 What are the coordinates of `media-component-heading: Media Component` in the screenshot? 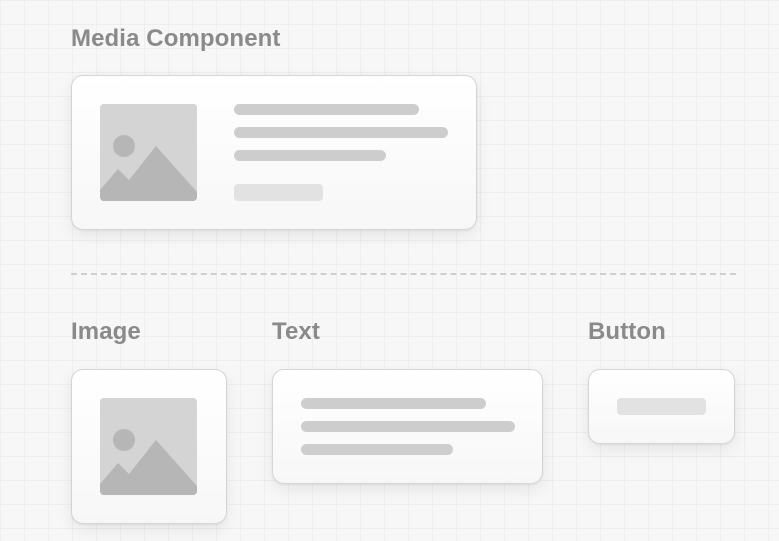 It's located at (176, 38).